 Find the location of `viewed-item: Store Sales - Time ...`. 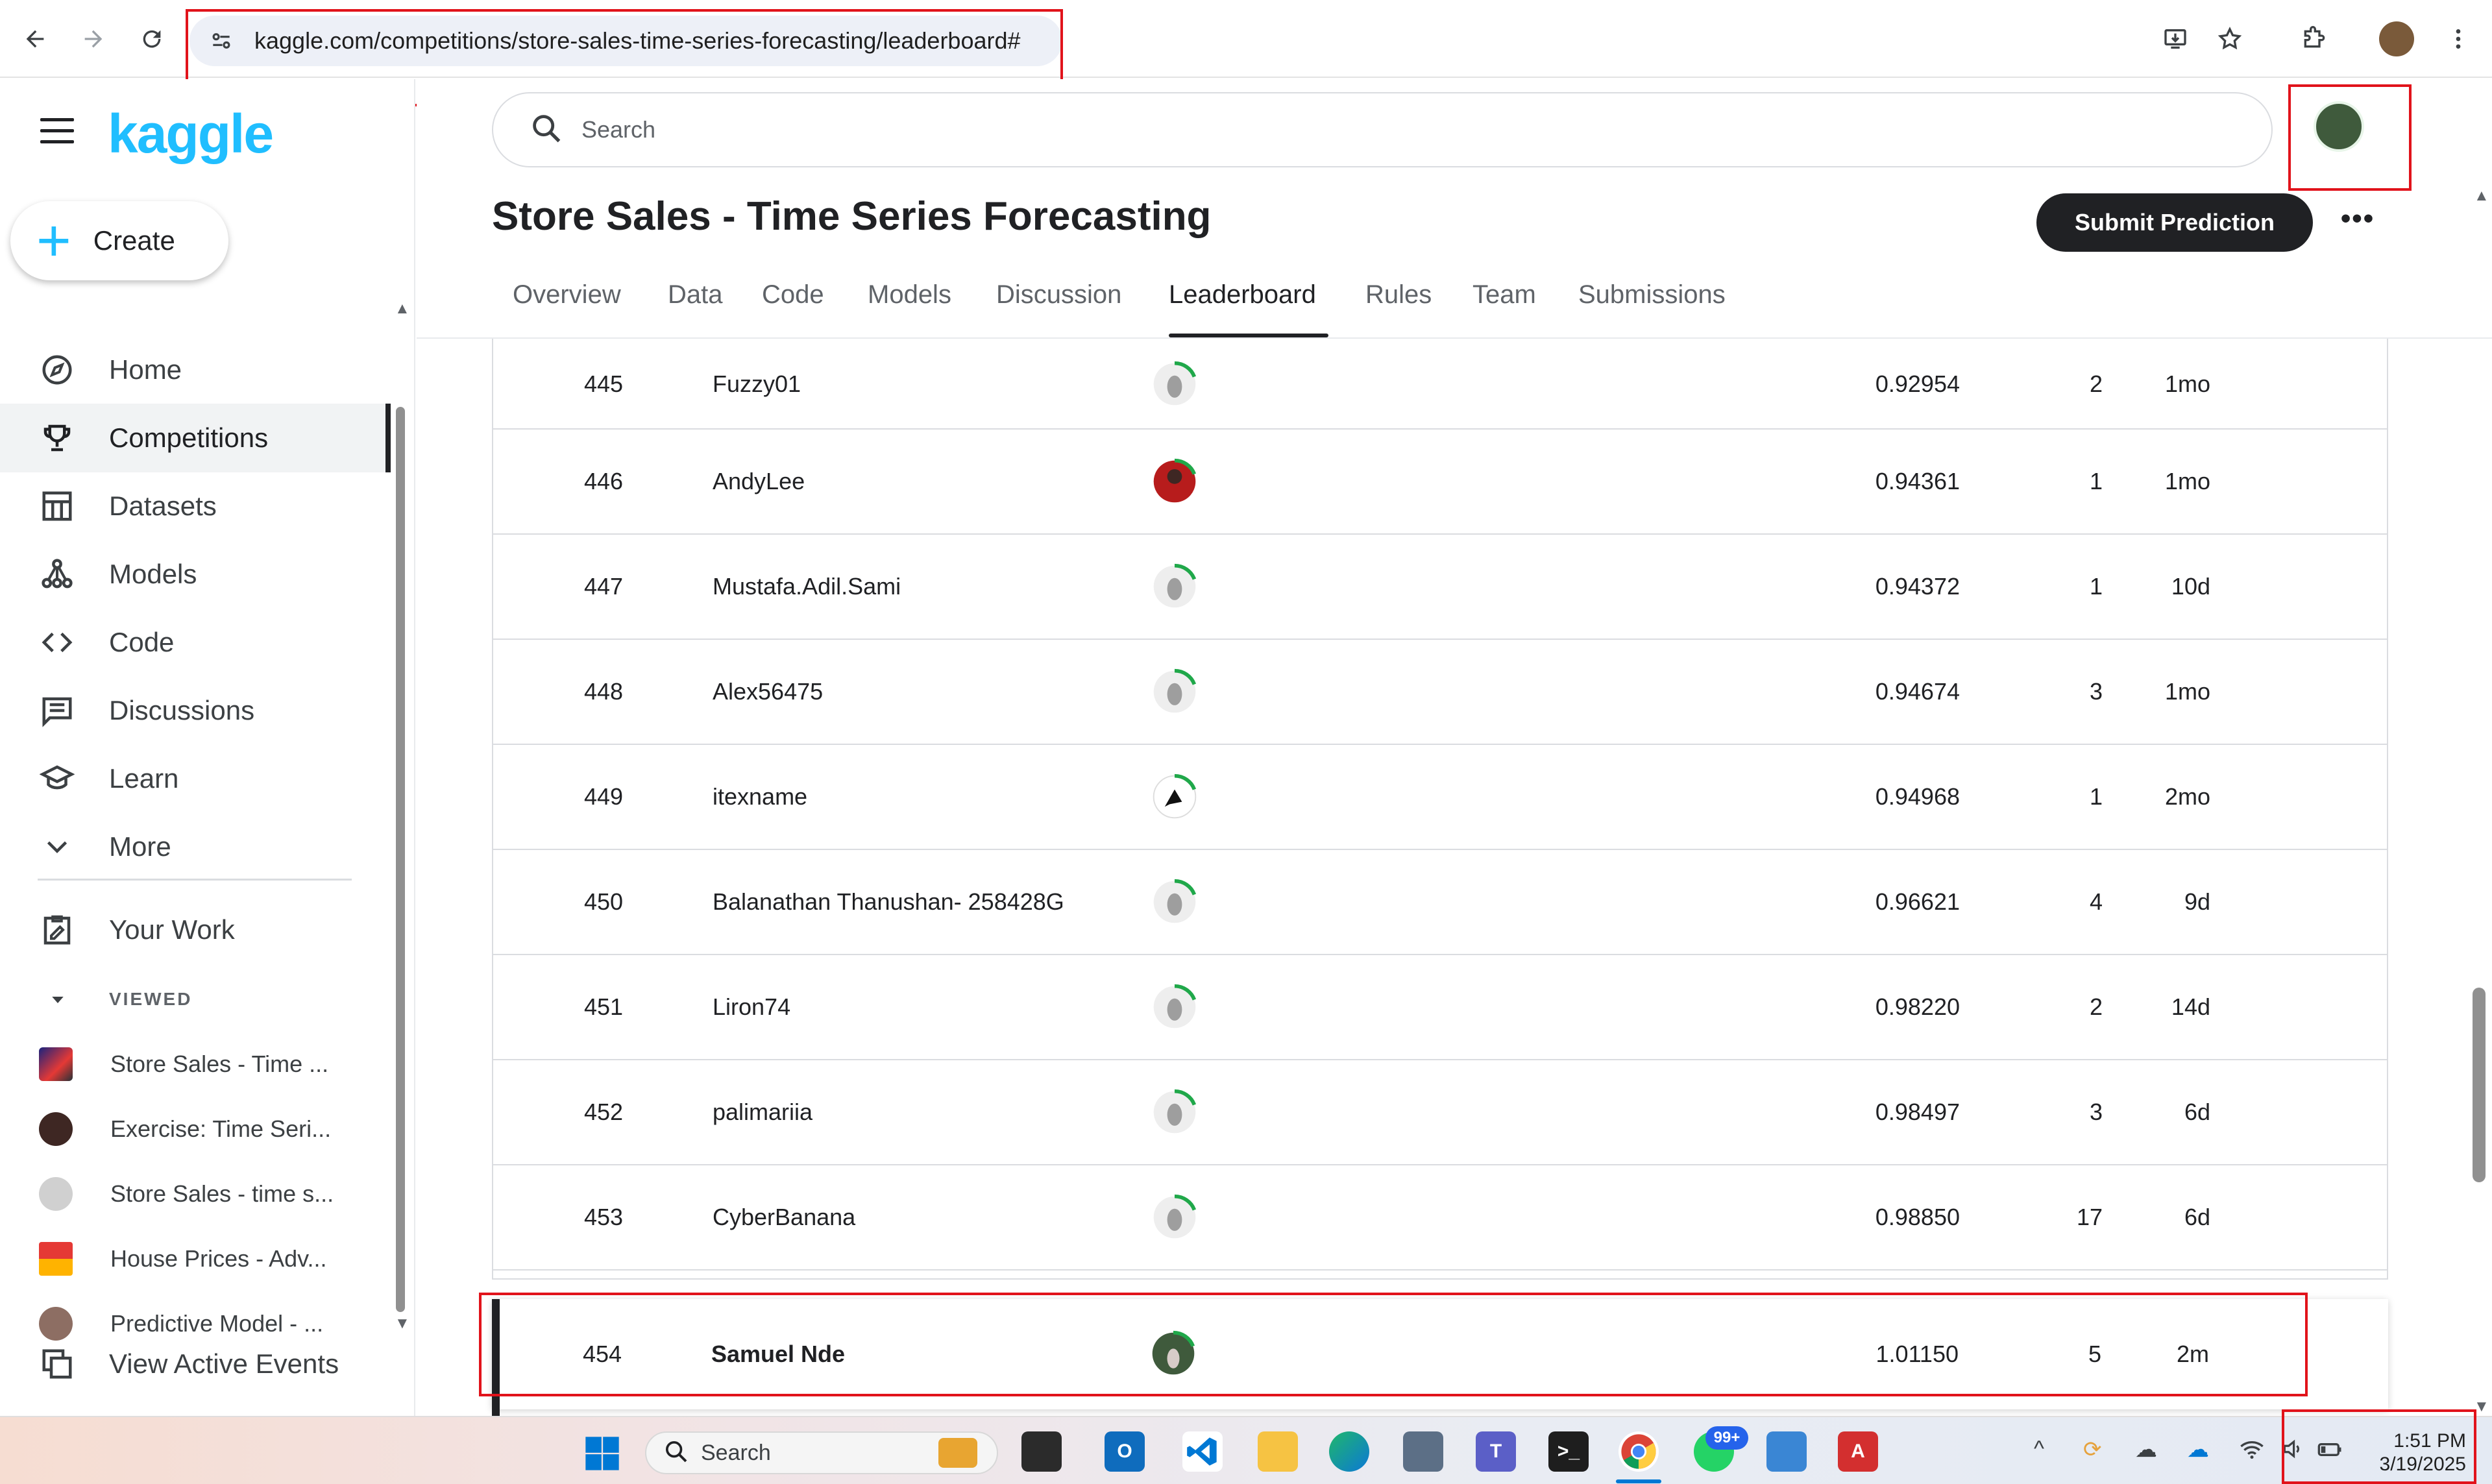

viewed-item: Store Sales - Time ... is located at coordinates (183, 1064).